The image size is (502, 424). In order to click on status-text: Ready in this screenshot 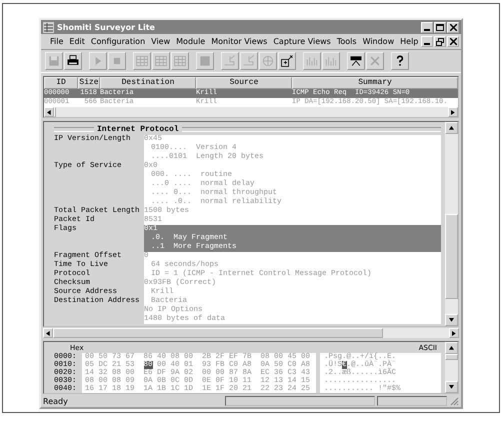, I will do `click(56, 401)`.